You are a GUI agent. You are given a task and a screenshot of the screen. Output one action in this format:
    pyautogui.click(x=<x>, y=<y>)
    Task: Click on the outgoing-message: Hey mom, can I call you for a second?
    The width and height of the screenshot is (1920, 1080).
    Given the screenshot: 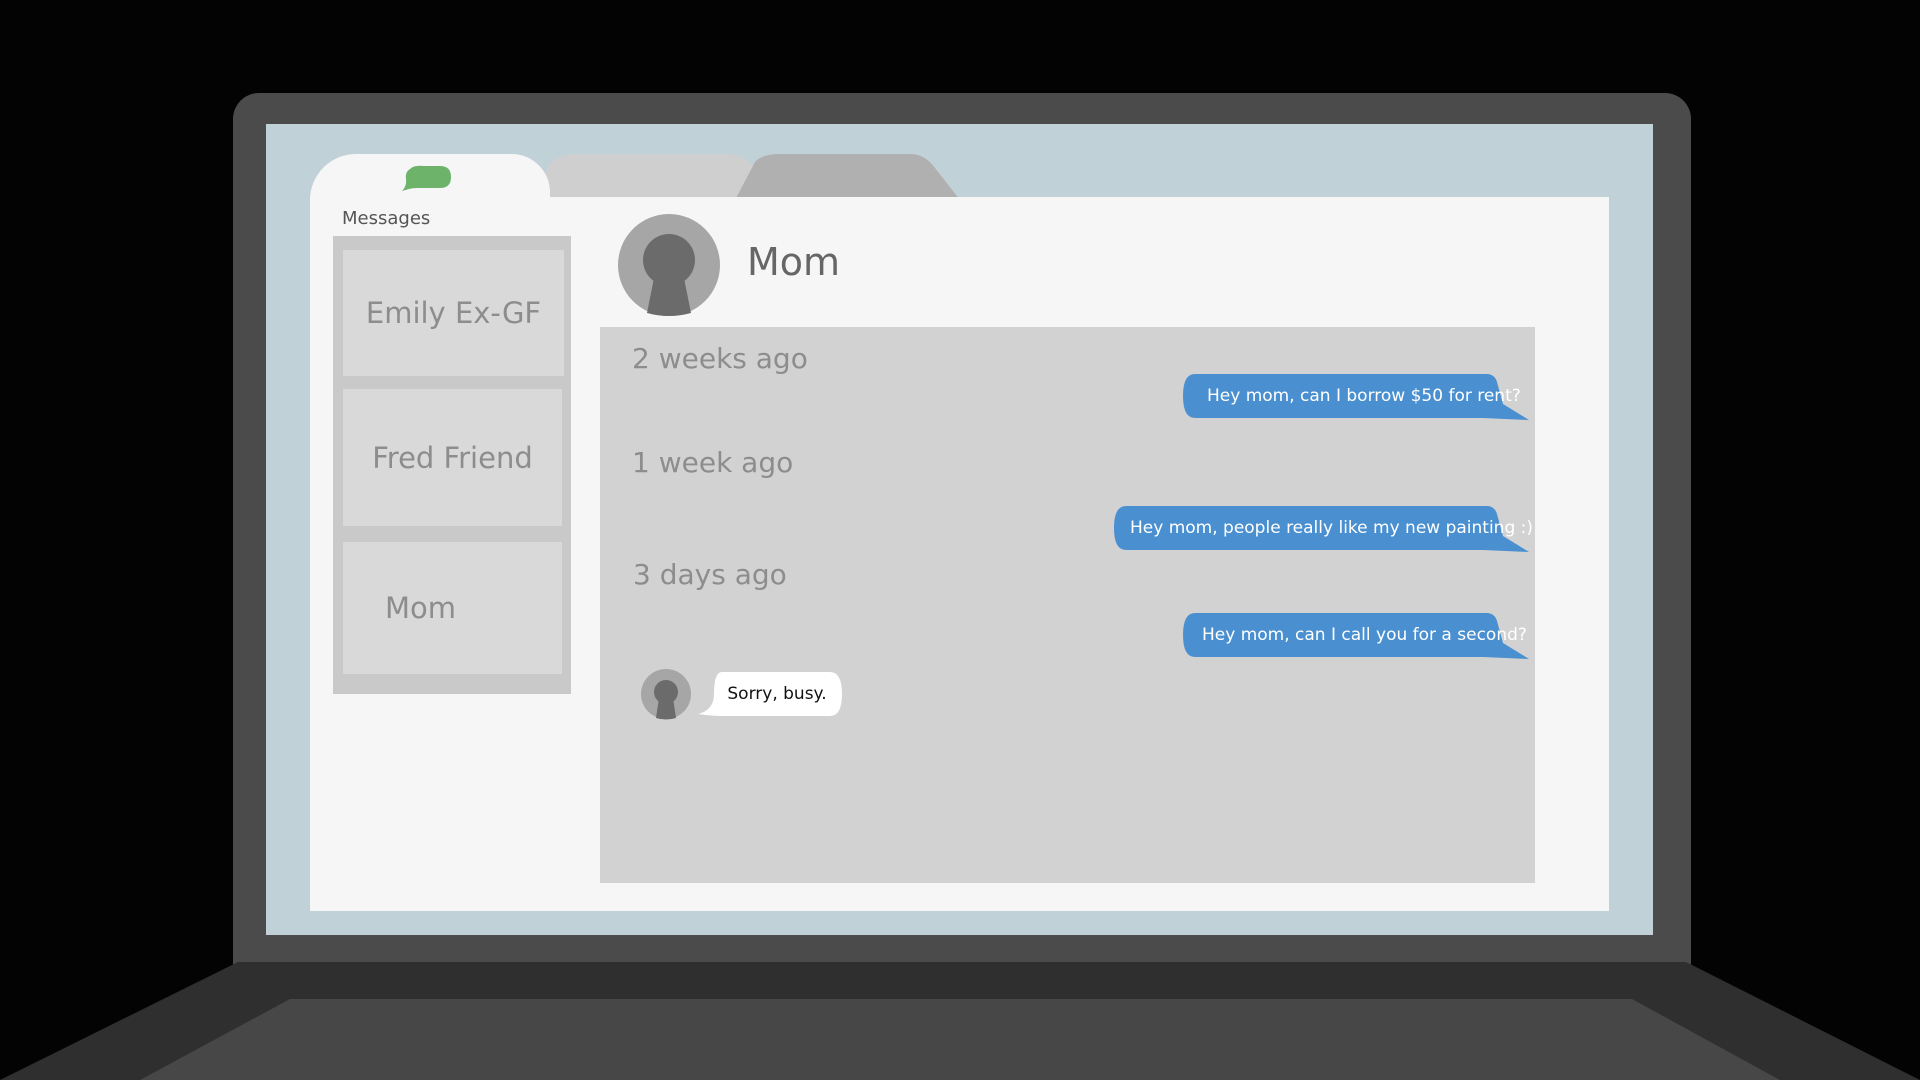 What is the action you would take?
    pyautogui.click(x=1356, y=636)
    